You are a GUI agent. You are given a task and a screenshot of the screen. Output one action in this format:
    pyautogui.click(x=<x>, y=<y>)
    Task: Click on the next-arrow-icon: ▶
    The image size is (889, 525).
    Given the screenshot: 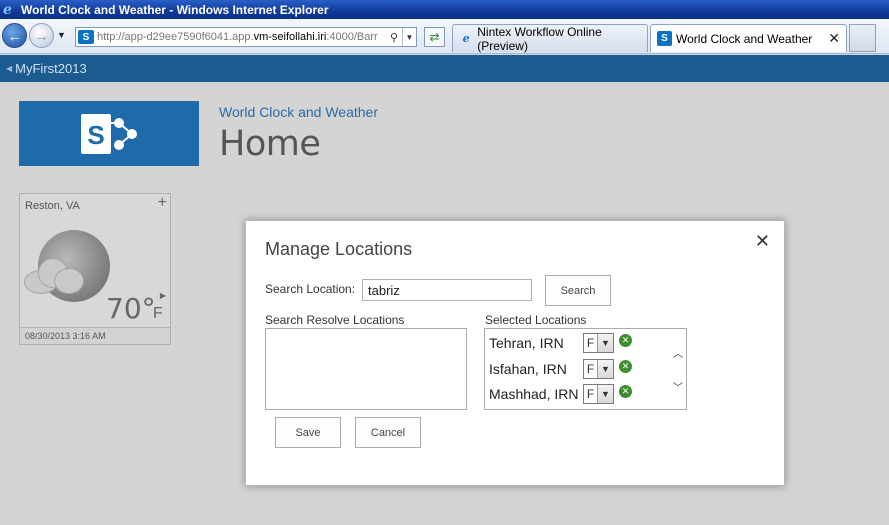 What is the action you would take?
    pyautogui.click(x=163, y=295)
    